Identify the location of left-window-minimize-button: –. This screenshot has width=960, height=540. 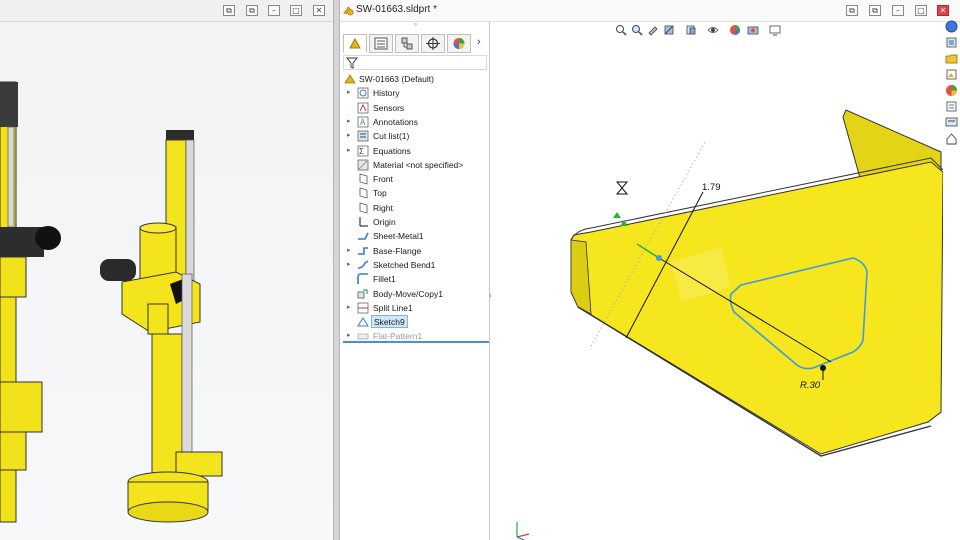
(274, 10).